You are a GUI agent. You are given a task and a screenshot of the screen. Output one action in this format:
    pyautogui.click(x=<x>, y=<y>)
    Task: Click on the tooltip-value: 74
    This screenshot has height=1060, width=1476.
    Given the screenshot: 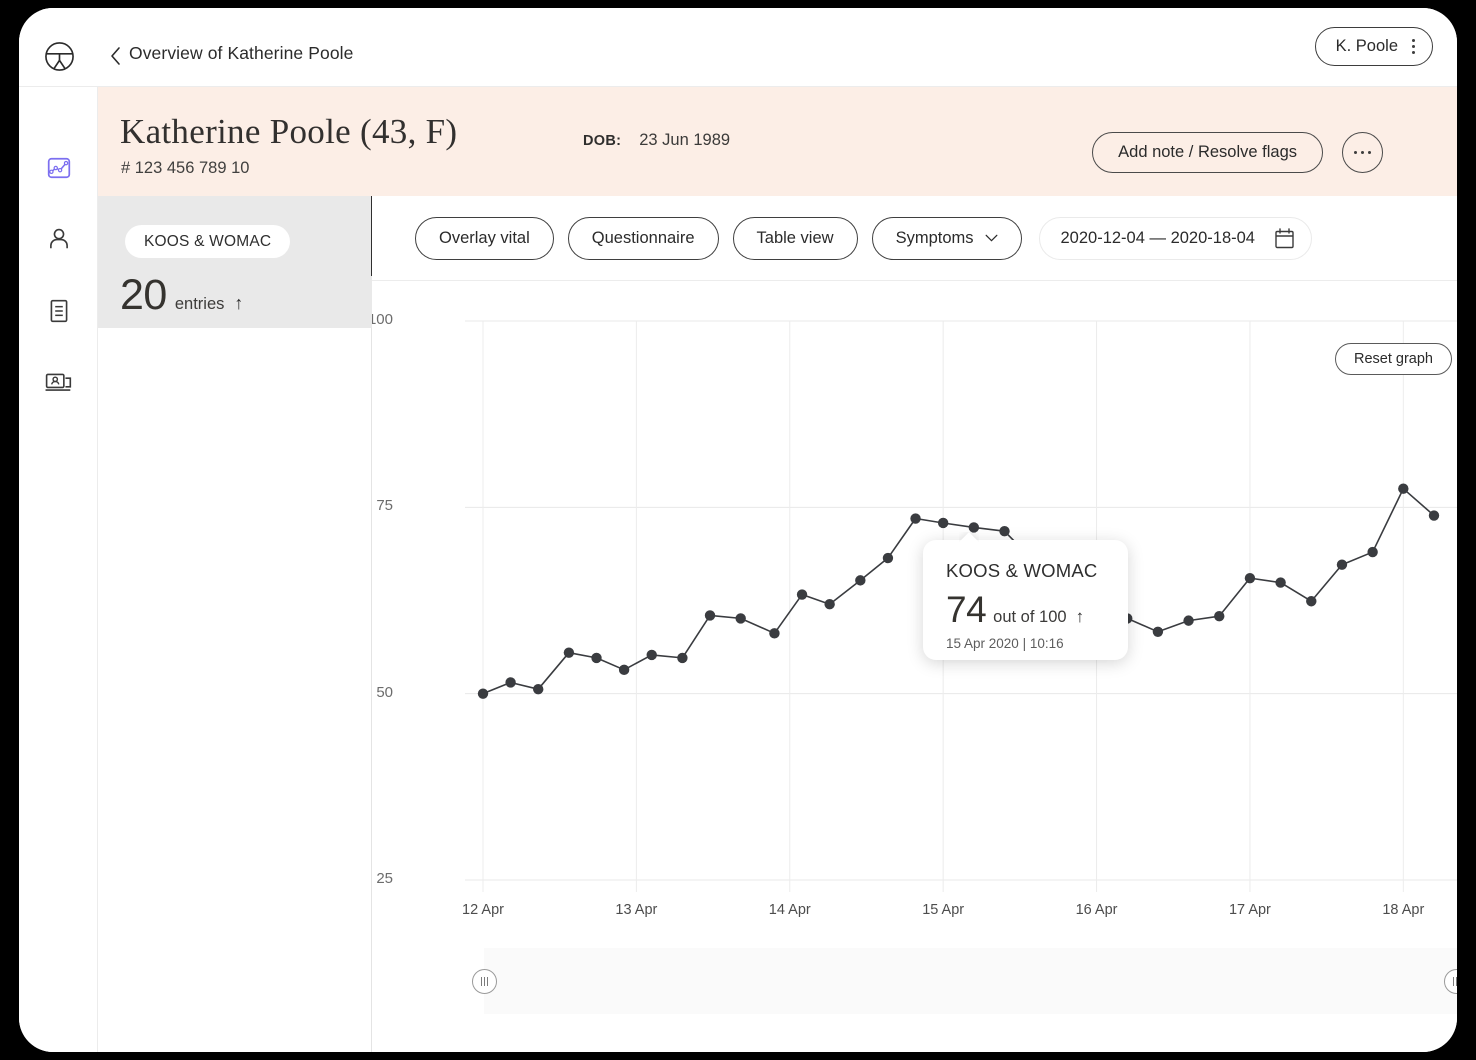 What is the action you would take?
    pyautogui.click(x=966, y=609)
    